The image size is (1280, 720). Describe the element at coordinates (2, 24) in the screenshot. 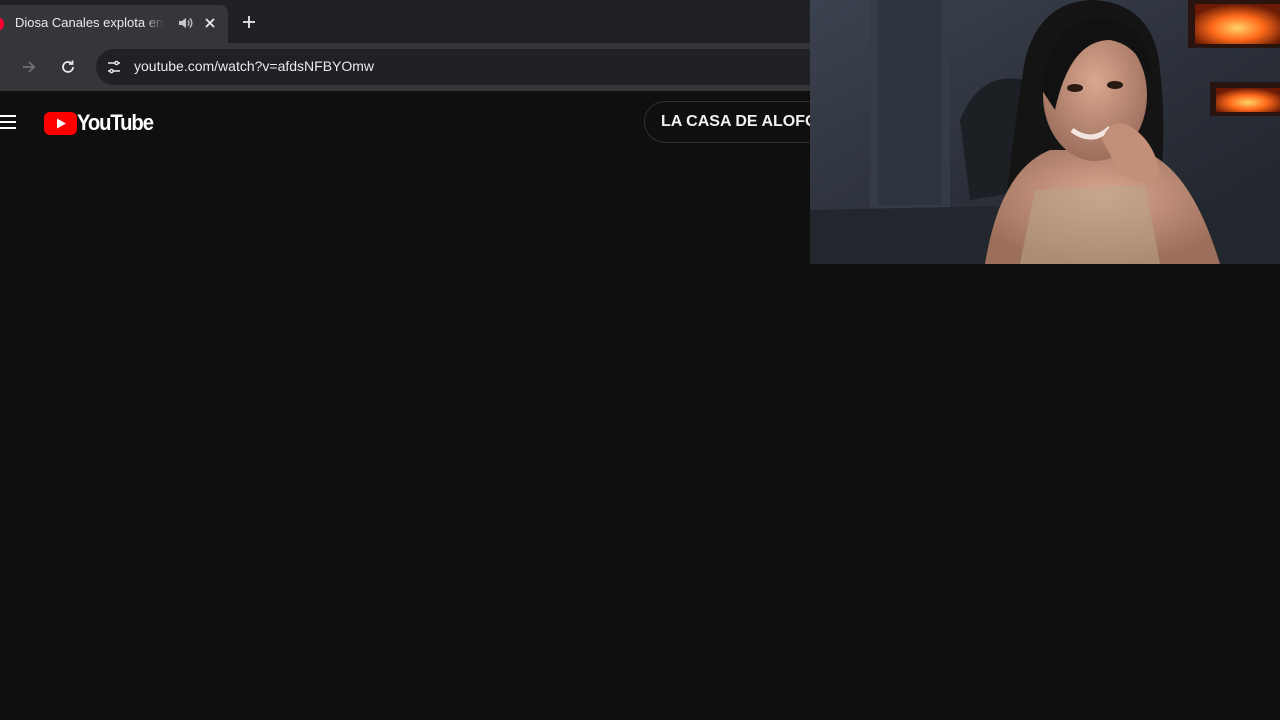

I see `youtube-favicon-icon` at that location.